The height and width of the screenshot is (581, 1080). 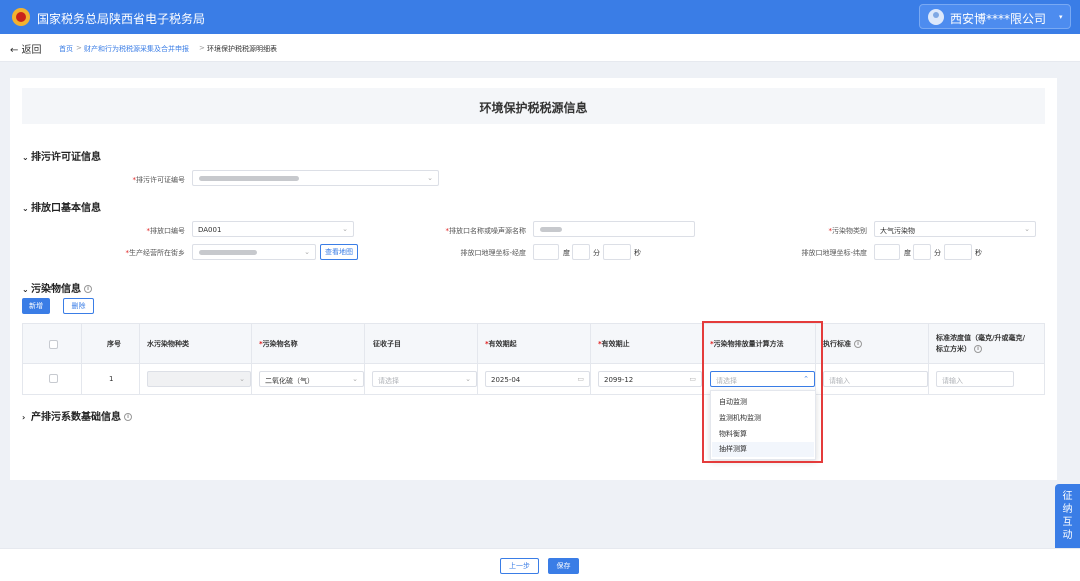 I want to click on street-select: ⌄, so click(x=254, y=252).